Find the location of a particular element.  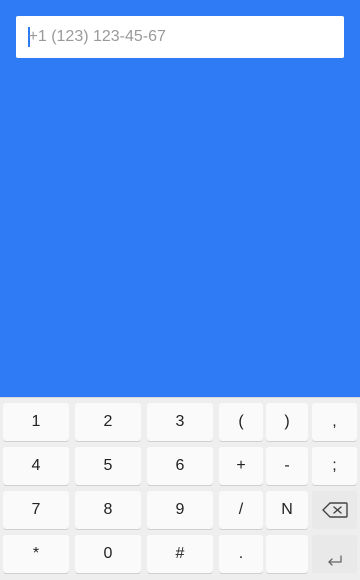

key-0: 0 is located at coordinates (108, 554).